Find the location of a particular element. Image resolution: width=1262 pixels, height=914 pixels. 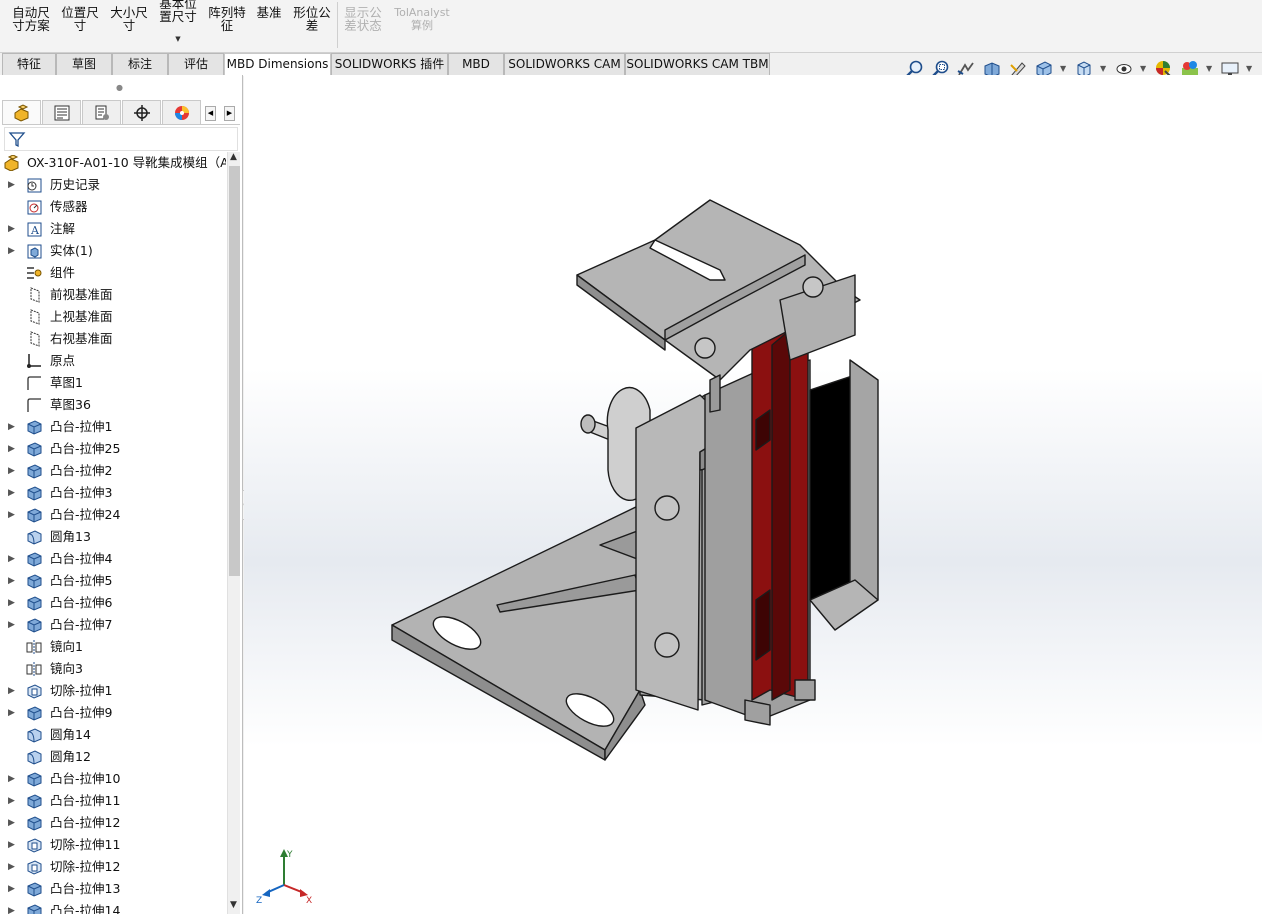

tree-item-label: 凸台-拉伸25 is located at coordinates (85, 448).